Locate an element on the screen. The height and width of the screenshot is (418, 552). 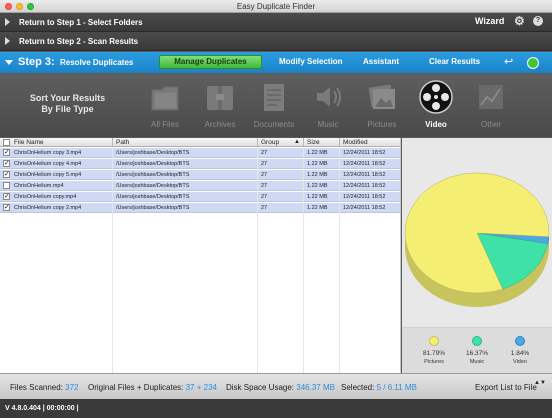
cell-file: ChrisOnHelium copy 5.mp4 is located at coordinates (48, 175).